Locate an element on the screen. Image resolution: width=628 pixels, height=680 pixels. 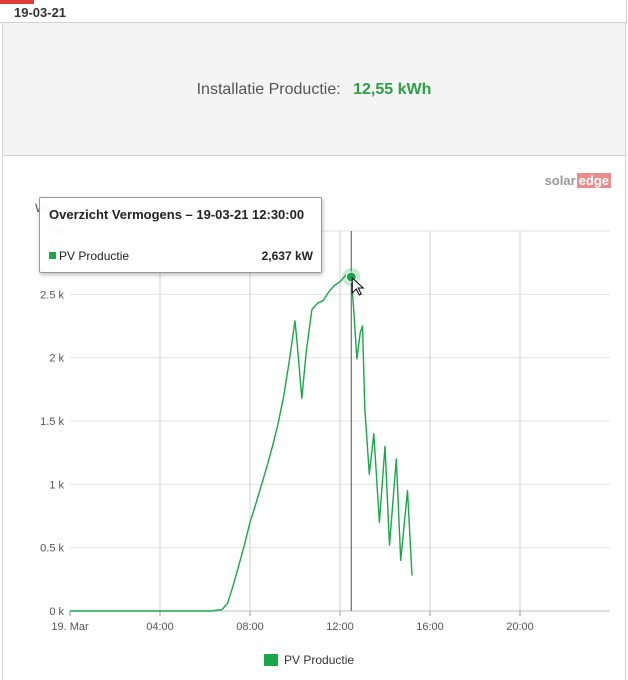
x-tick-label: 08:00 is located at coordinates (250, 627).